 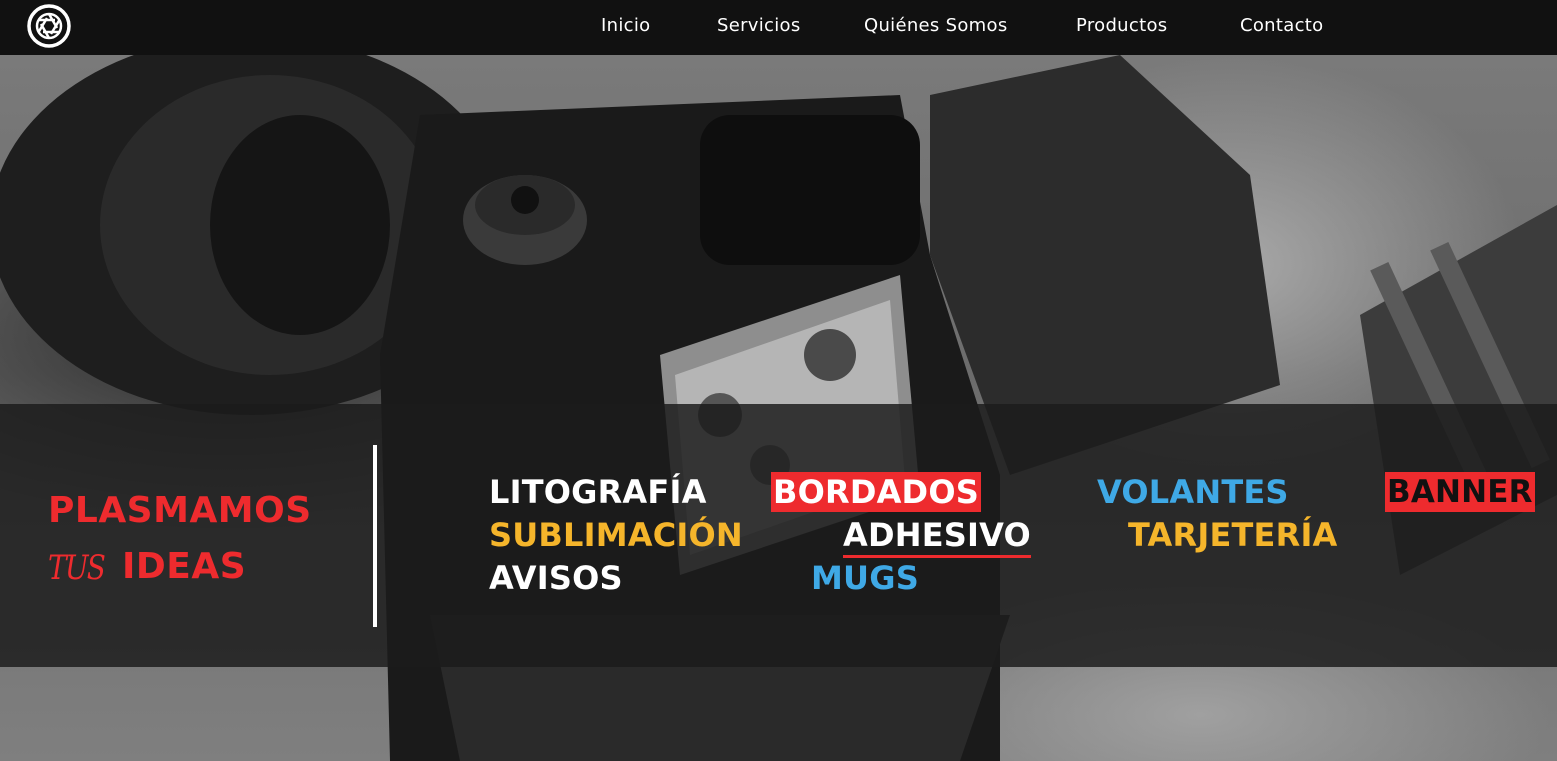 What do you see at coordinates (1460, 492) in the screenshot?
I see `service-banner: BANNER` at bounding box center [1460, 492].